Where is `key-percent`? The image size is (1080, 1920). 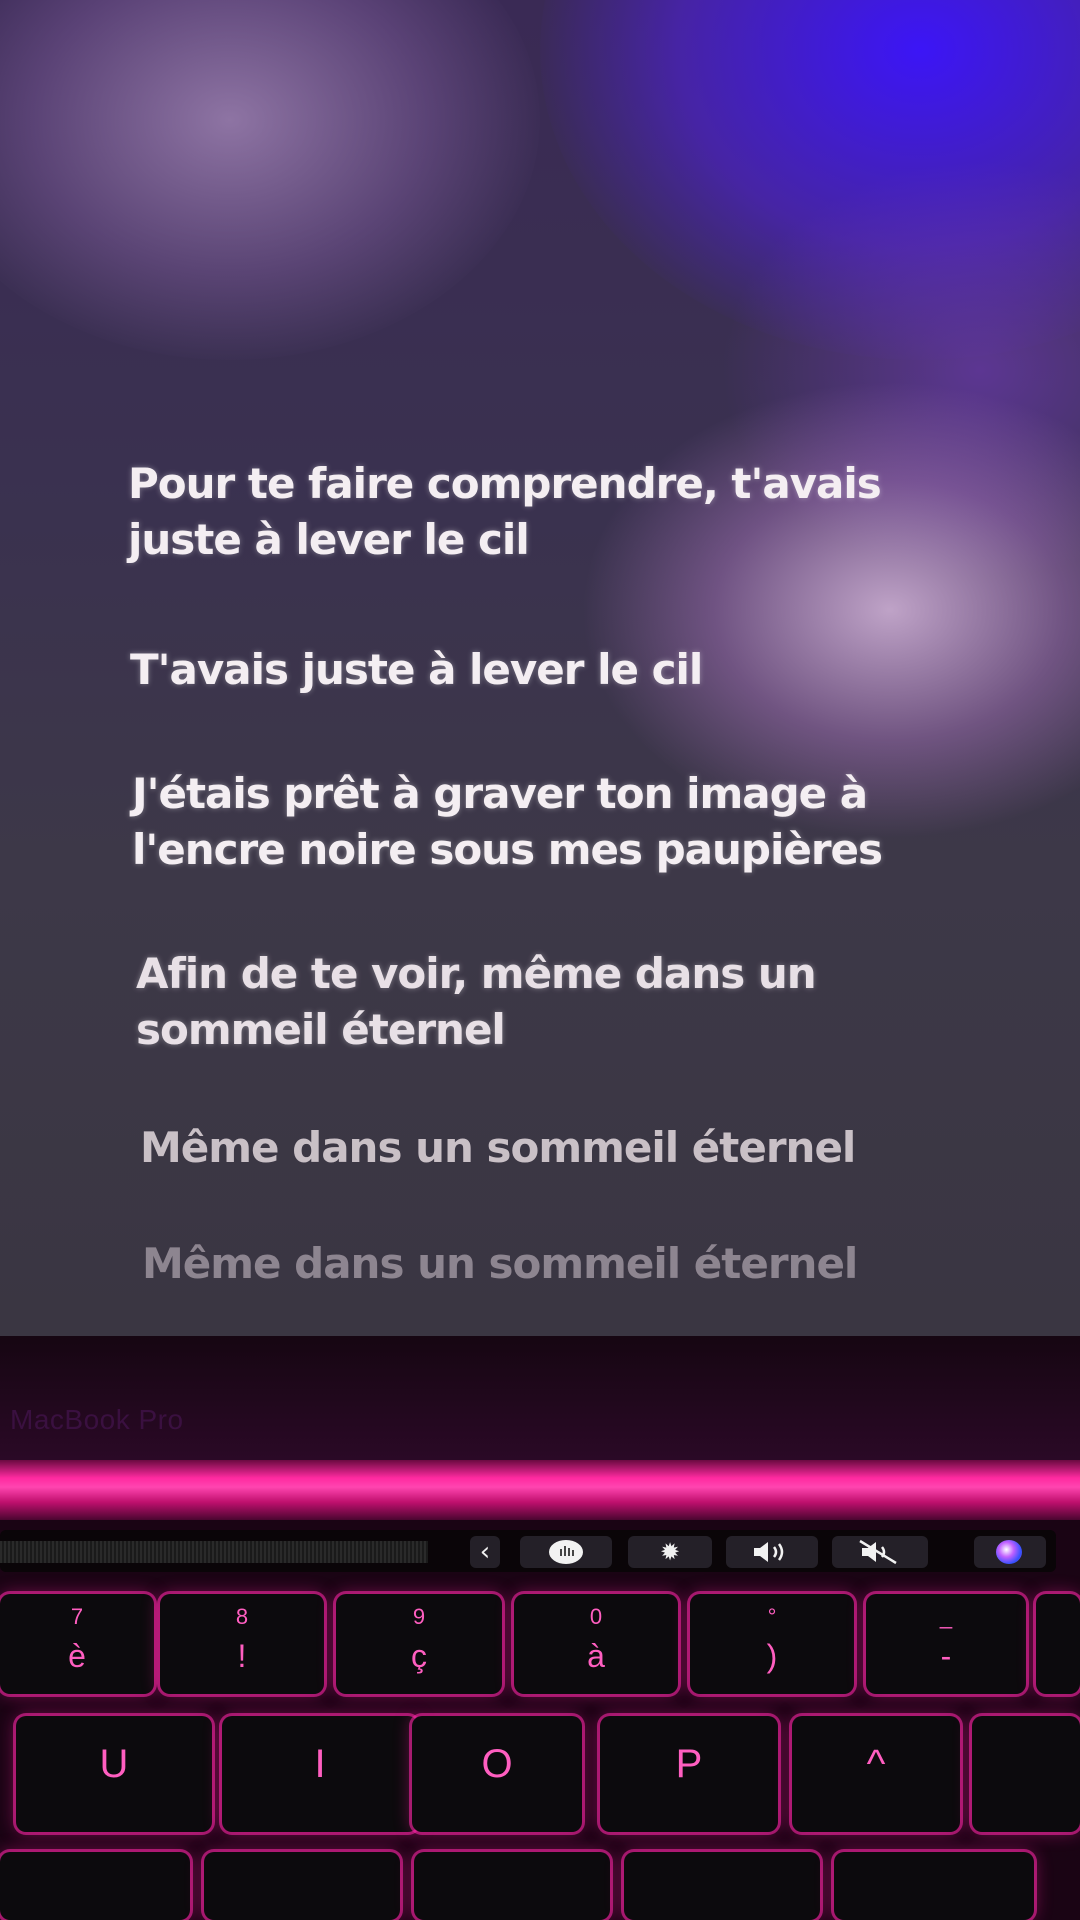 key-percent is located at coordinates (934, 1886).